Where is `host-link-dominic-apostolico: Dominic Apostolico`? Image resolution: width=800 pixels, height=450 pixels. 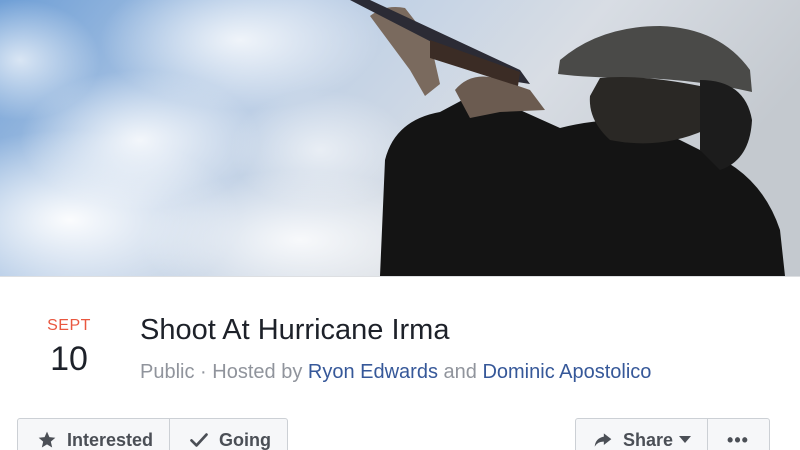
host-link-dominic-apostolico: Dominic Apostolico is located at coordinates (566, 372).